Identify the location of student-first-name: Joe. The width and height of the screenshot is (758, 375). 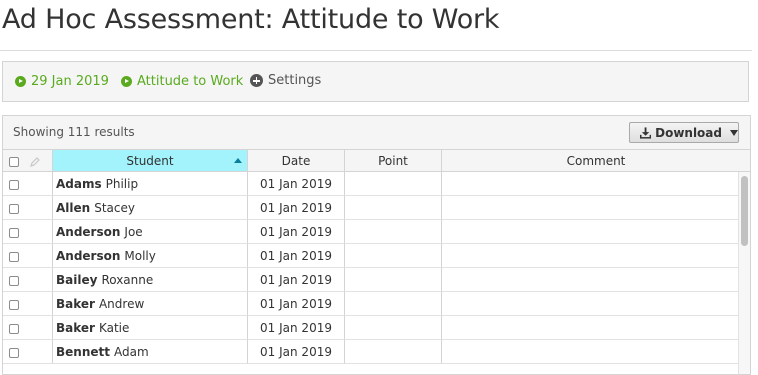
(133, 232).